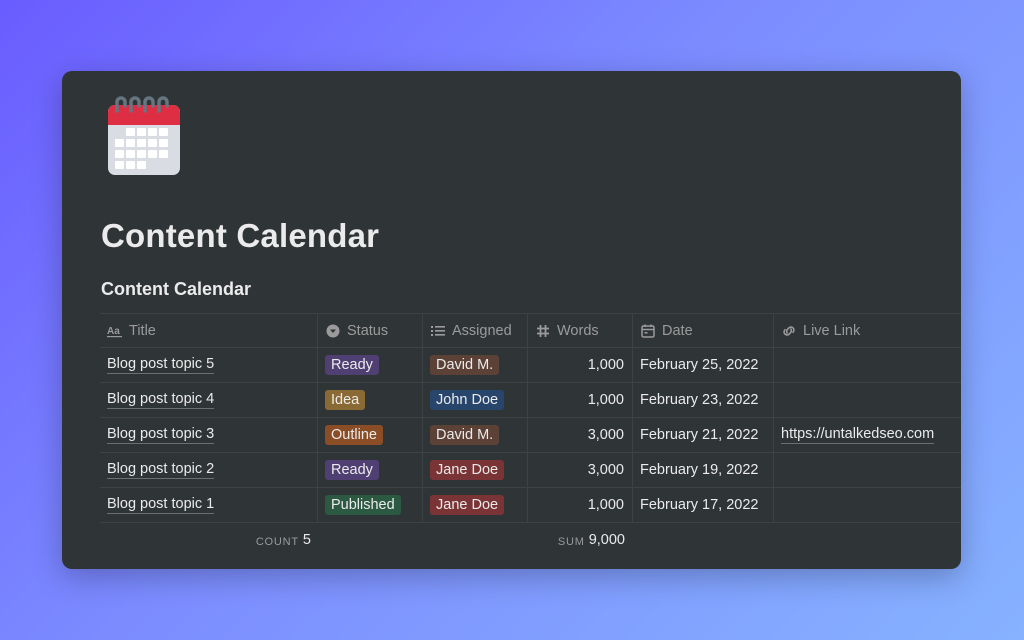  What do you see at coordinates (354, 435) in the screenshot?
I see `status-tag: Outline` at bounding box center [354, 435].